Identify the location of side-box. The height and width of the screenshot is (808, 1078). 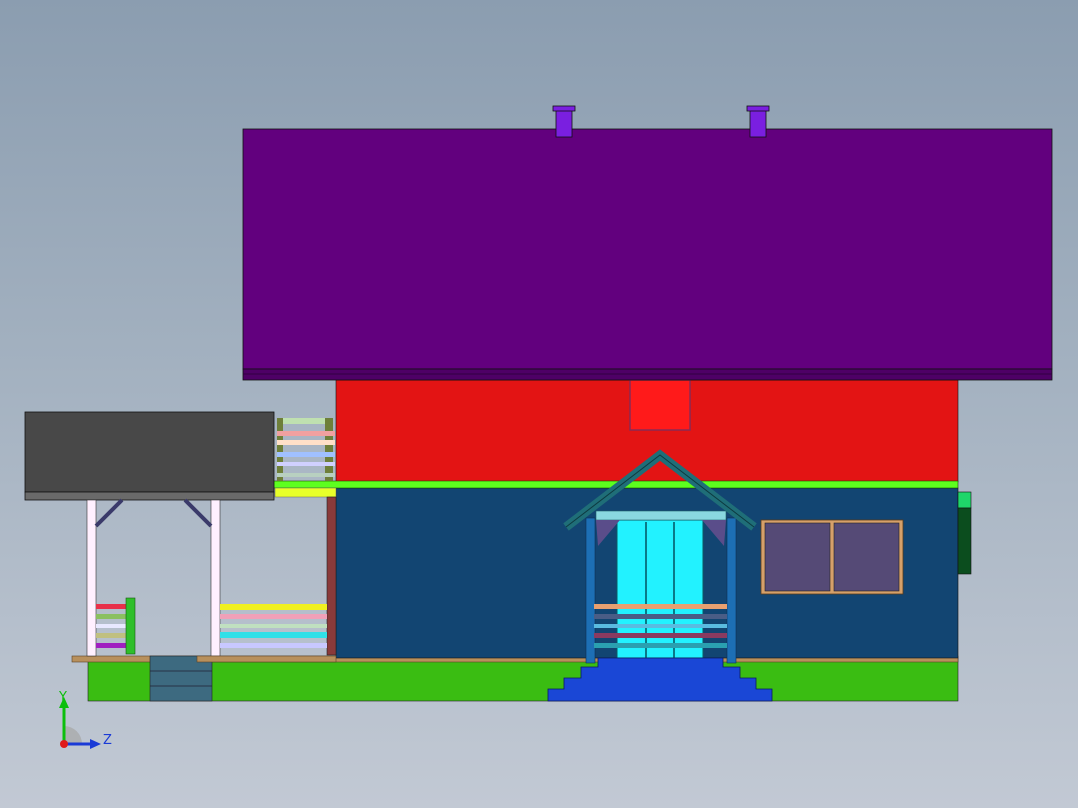
(964, 533).